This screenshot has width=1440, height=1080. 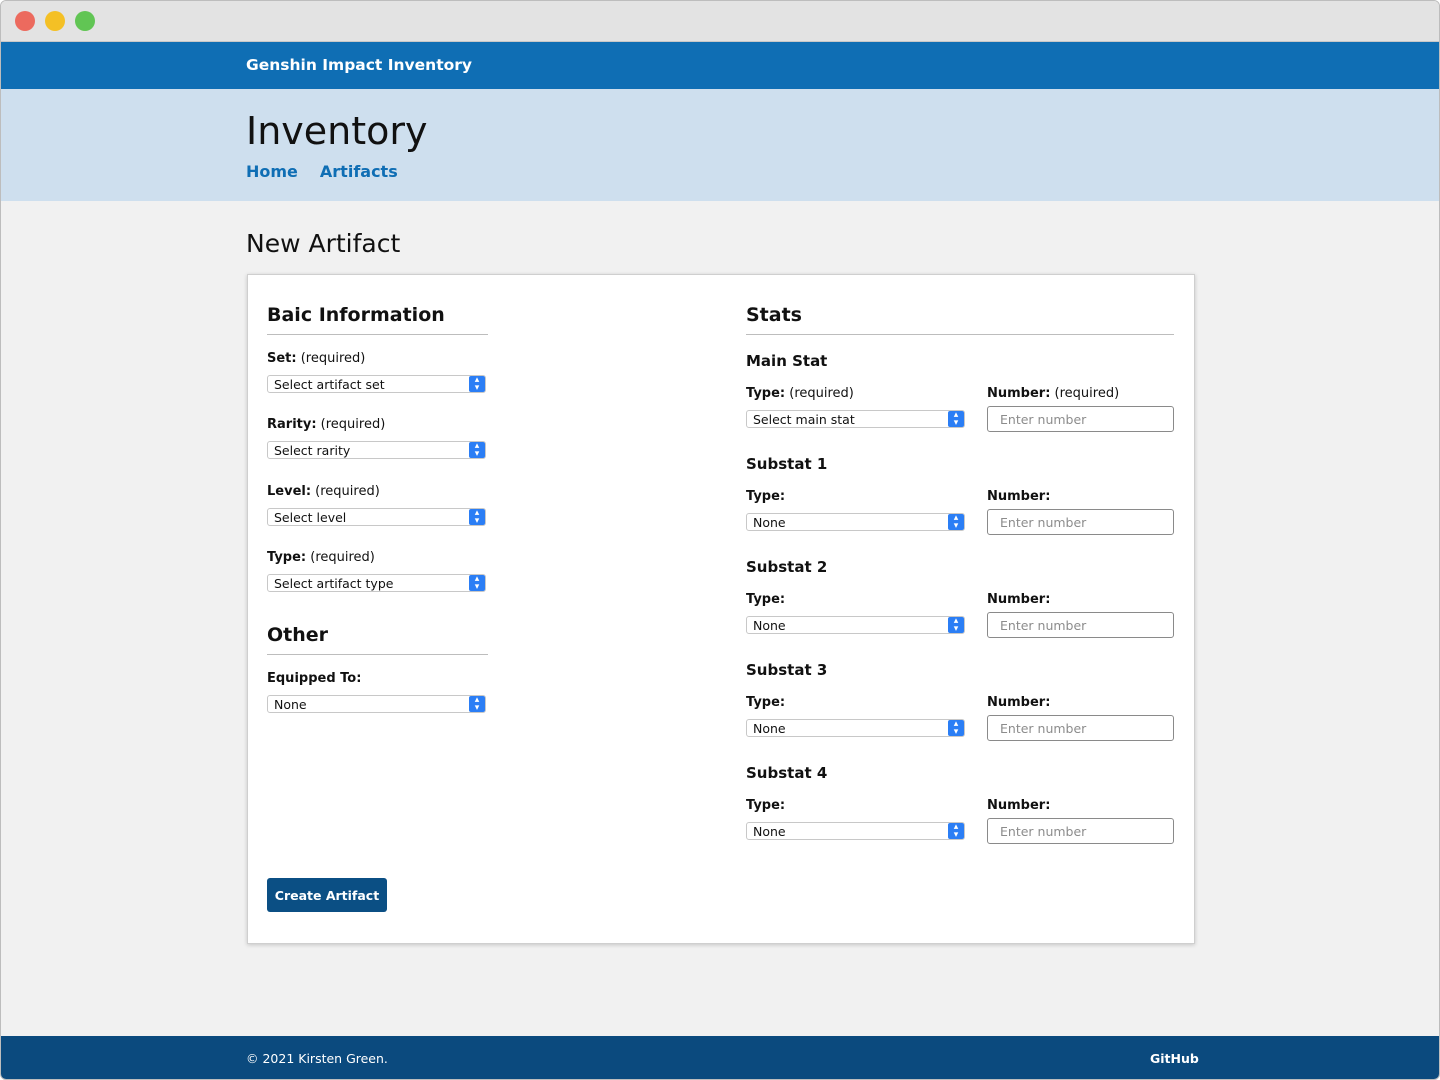 What do you see at coordinates (1174, 1058) in the screenshot?
I see `github-link: GitHub` at bounding box center [1174, 1058].